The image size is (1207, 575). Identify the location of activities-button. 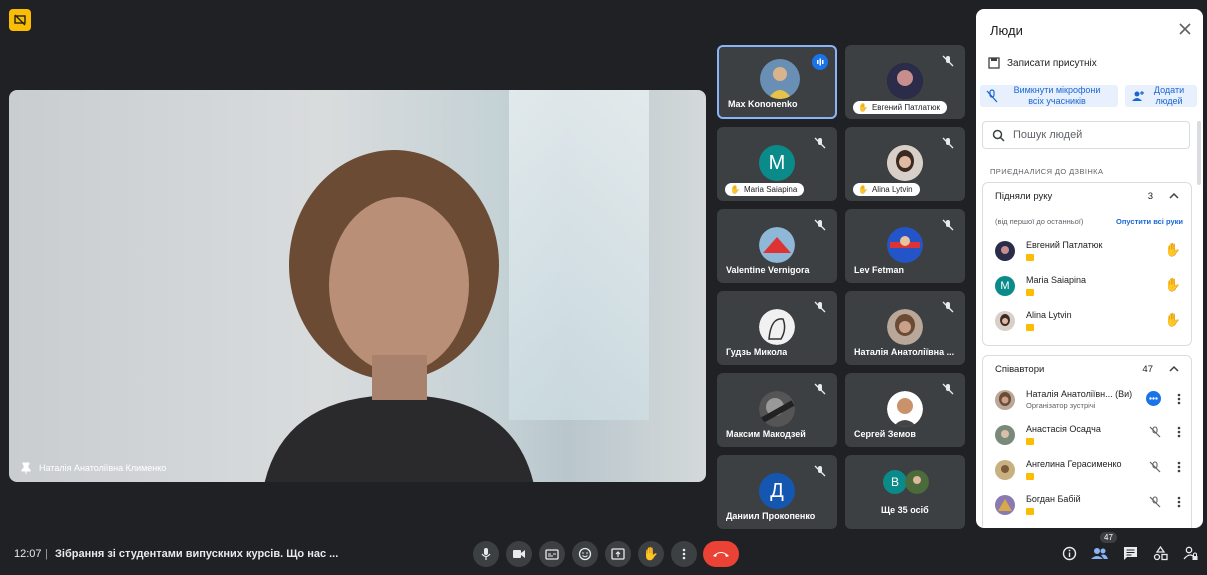
(1160, 553).